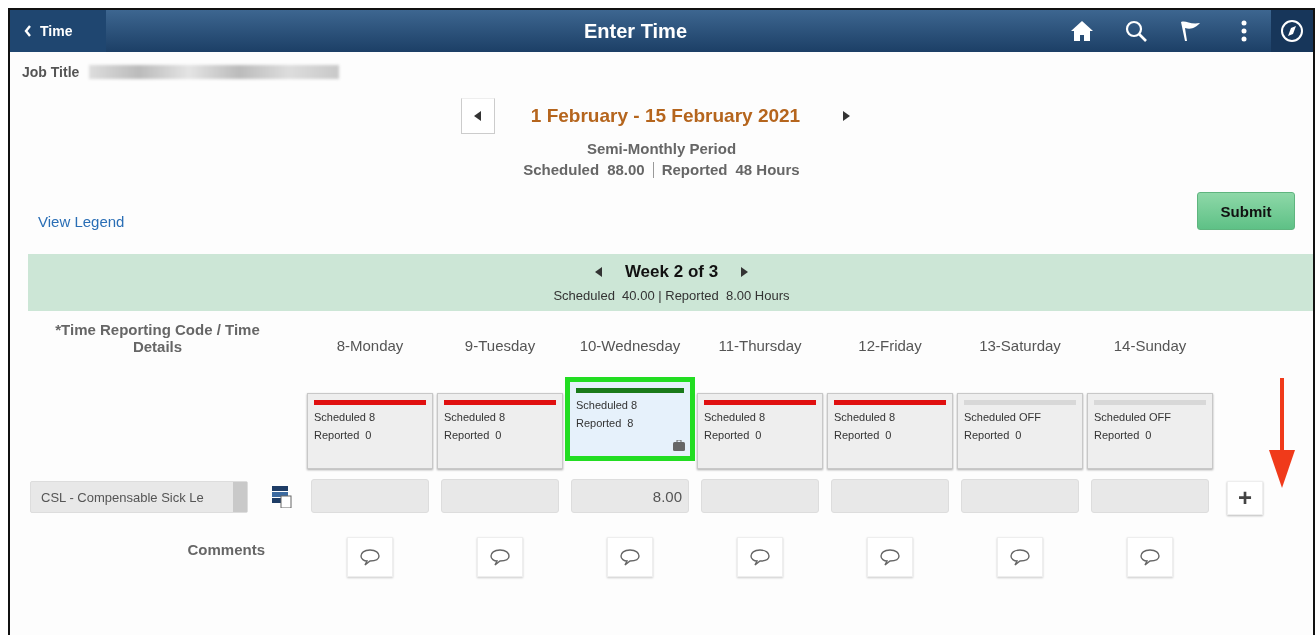 The width and height of the screenshot is (1315, 635). Describe the element at coordinates (767, 169) in the screenshot. I see `reported-hours: 48 Hours` at that location.